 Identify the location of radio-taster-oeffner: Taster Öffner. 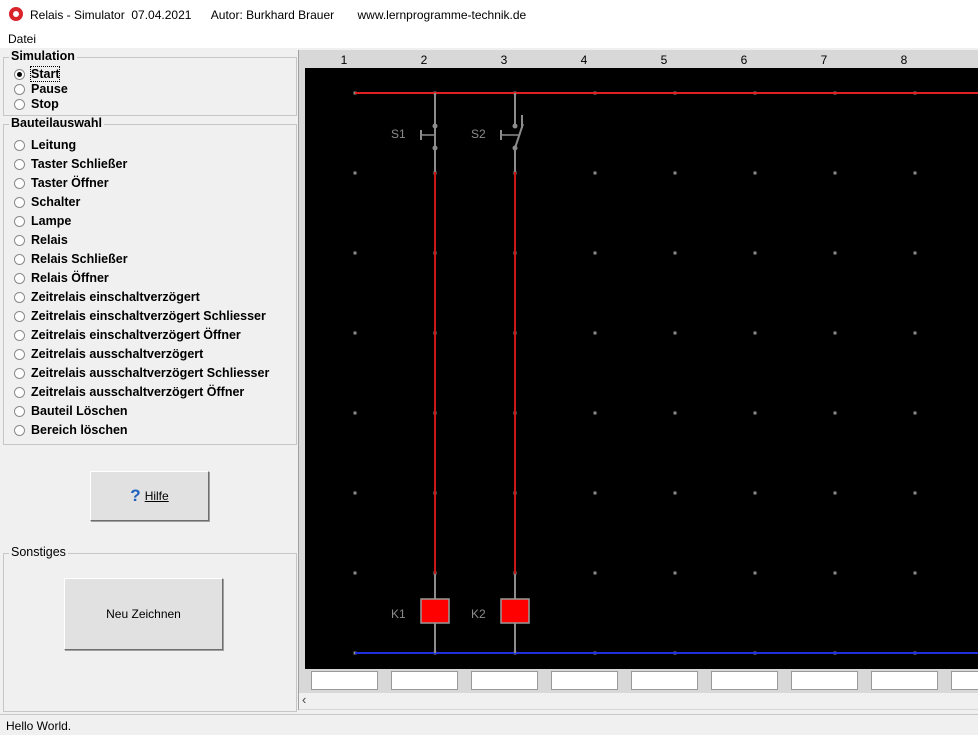
(61, 183).